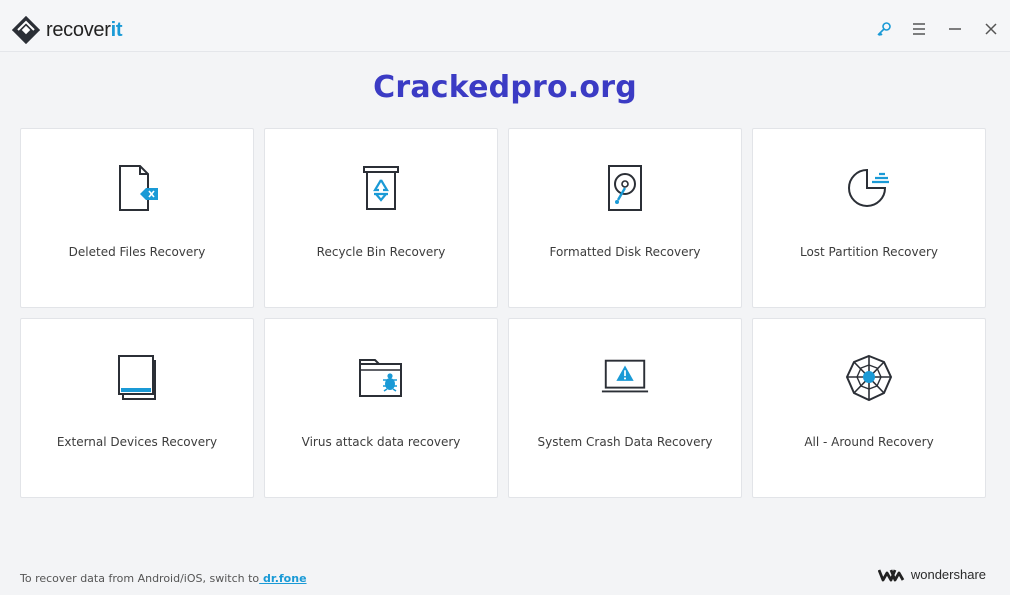  Describe the element at coordinates (84, 29) in the screenshot. I see `app-name: recoverit` at that location.